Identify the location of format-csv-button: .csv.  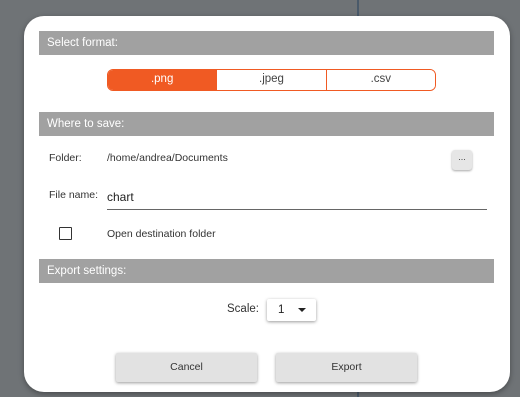
(380, 80).